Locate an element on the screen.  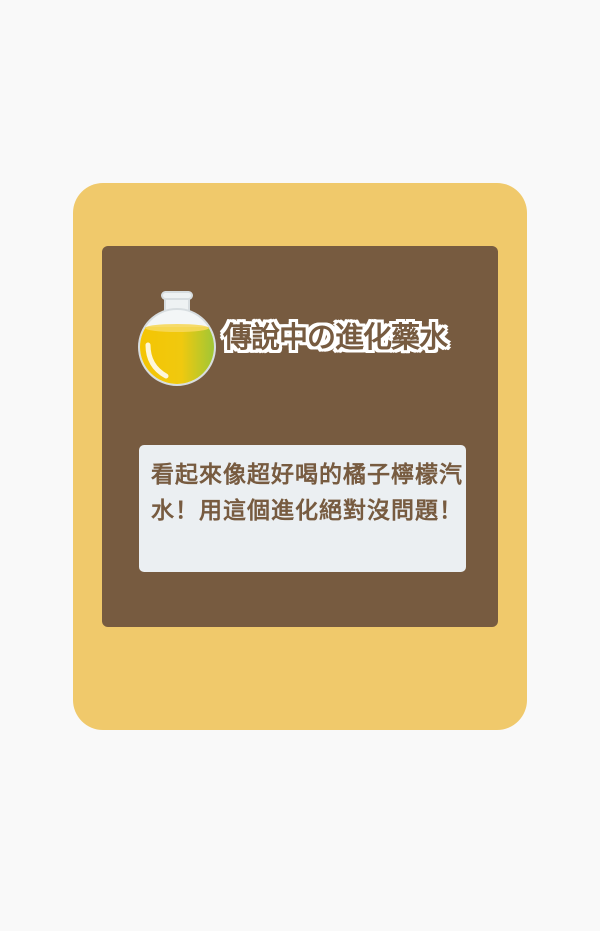
item-name: 傳說中の進化藥水 is located at coordinates (335, 337).